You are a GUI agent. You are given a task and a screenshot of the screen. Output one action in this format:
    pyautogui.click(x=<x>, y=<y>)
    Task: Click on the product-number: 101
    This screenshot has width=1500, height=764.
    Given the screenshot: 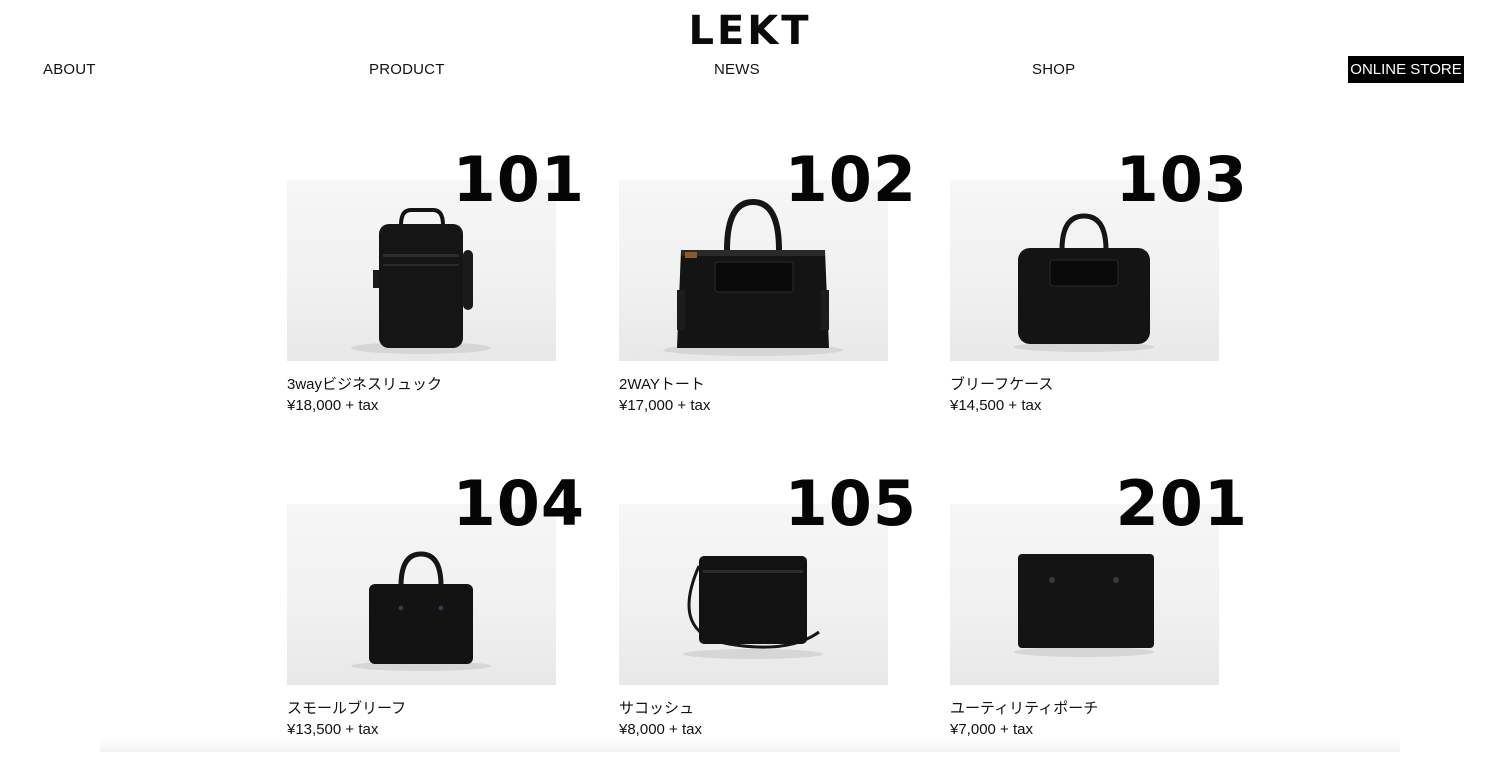 What is the action you would take?
    pyautogui.click(x=518, y=179)
    